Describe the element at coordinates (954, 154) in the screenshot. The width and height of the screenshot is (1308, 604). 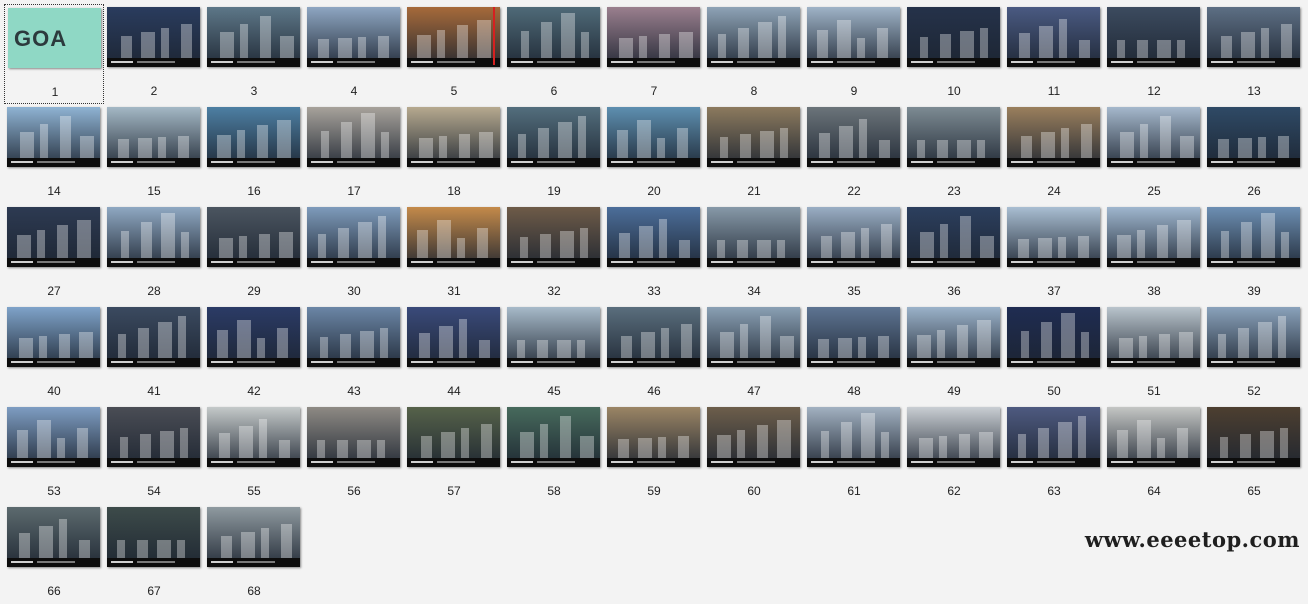
I see `slide-thumbnail: 23` at that location.